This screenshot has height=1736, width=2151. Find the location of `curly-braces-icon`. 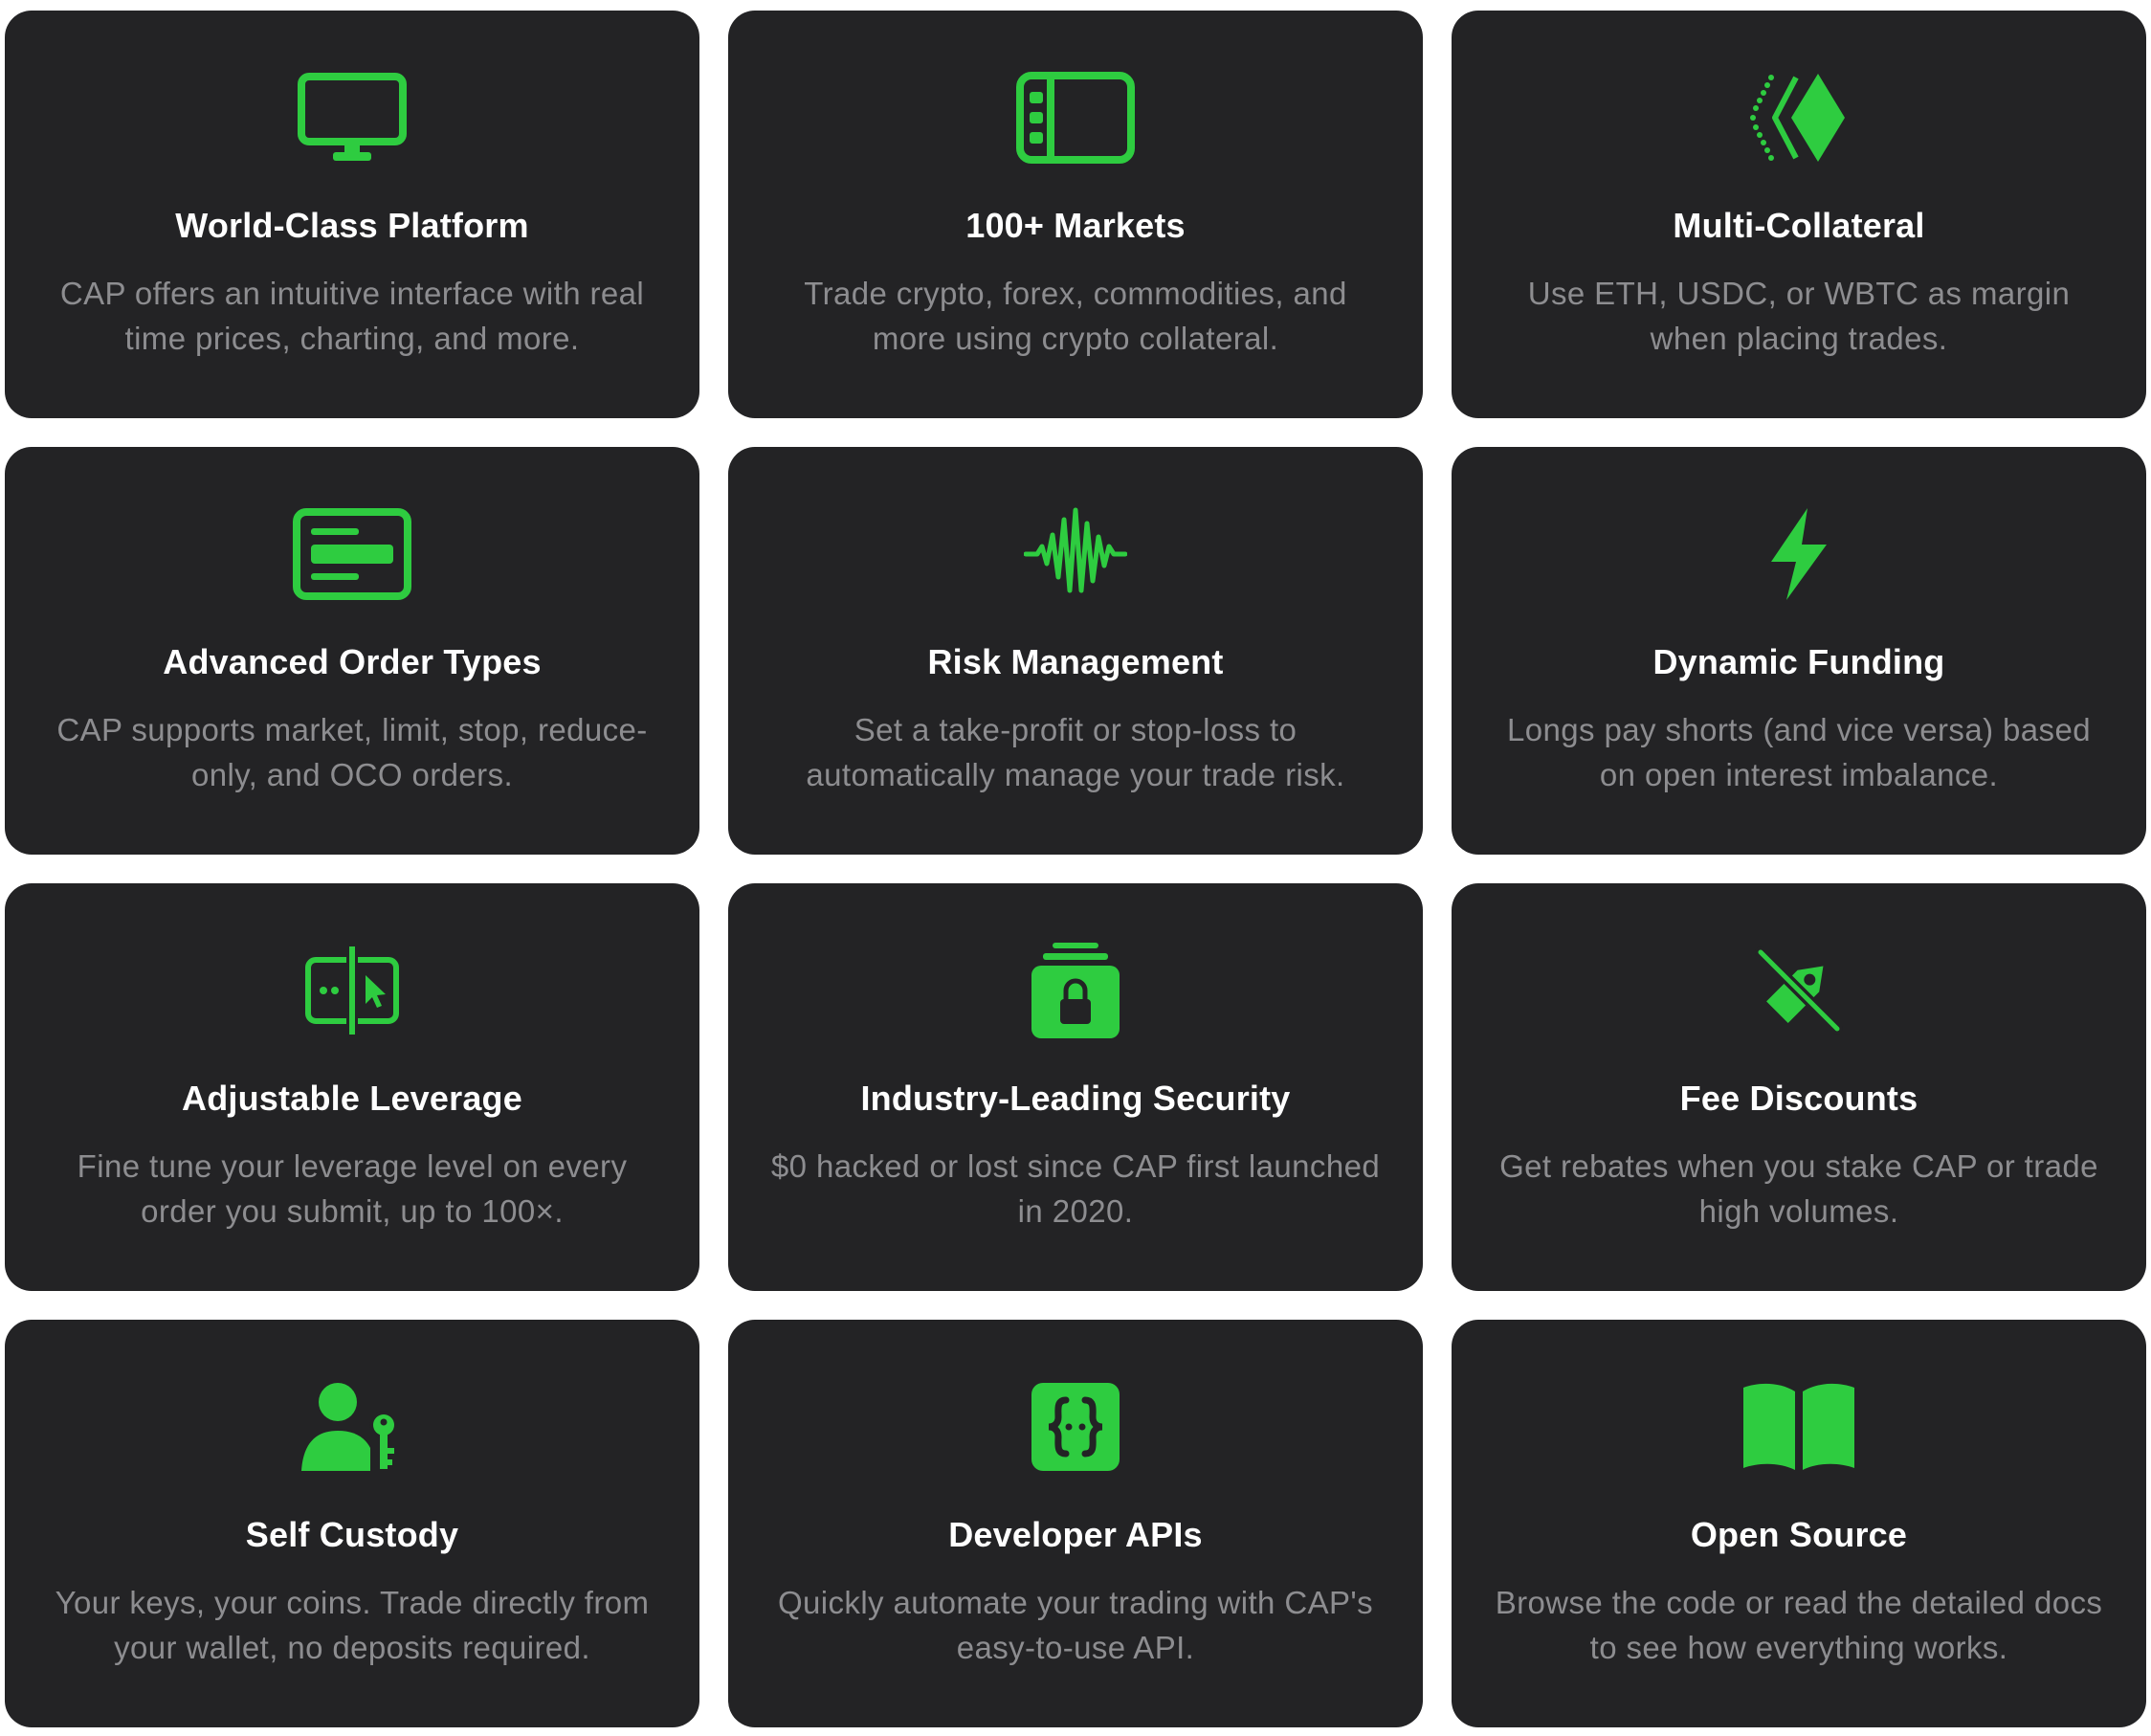

curly-braces-icon is located at coordinates (1075, 1426).